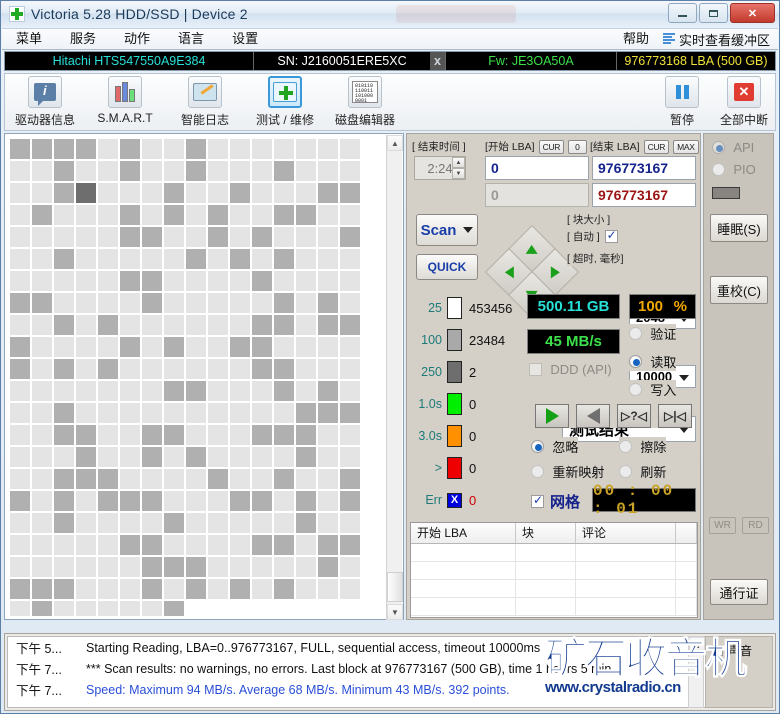 The width and height of the screenshot is (780, 714). Describe the element at coordinates (577, 146) in the screenshot. I see `start-lba-zero-button: 0` at that location.